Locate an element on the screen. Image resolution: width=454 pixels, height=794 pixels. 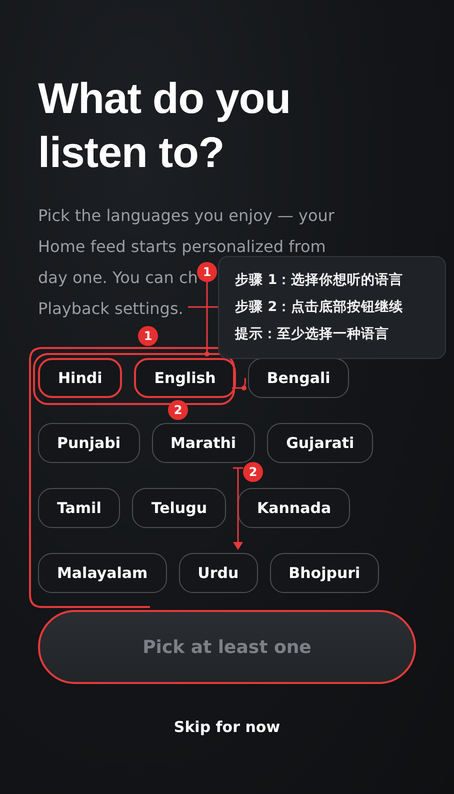
page-title: What do you listen to? is located at coordinates (165, 126).